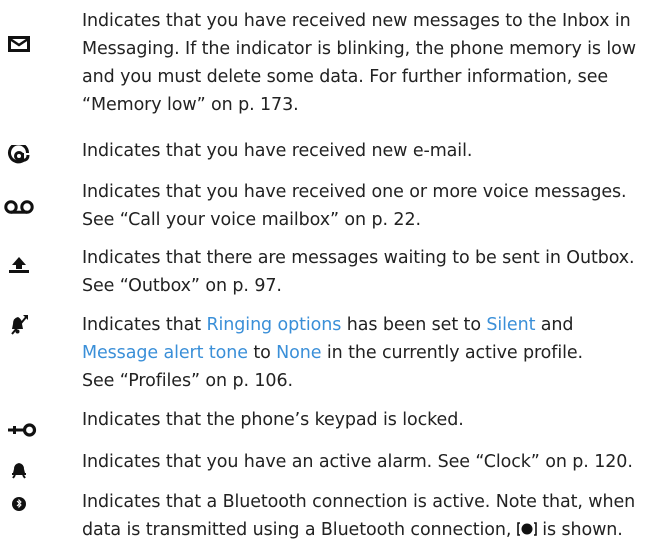 This screenshot has width=669, height=546. What do you see at coordinates (298, 353) in the screenshot?
I see `none-link: None` at bounding box center [298, 353].